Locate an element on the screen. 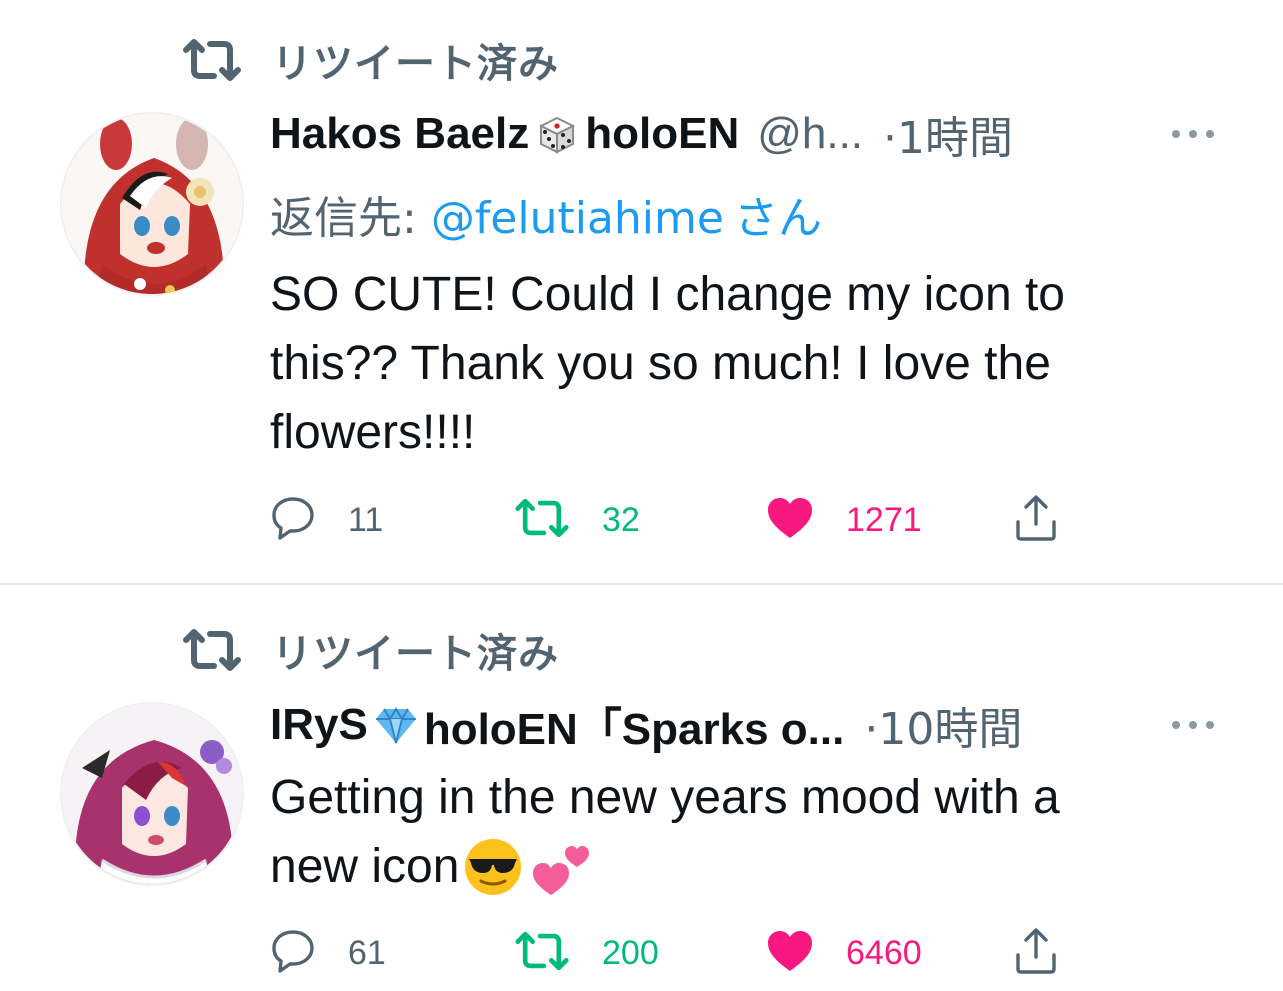 This screenshot has height=991, width=1283. reply-button: 11 is located at coordinates (326, 520).